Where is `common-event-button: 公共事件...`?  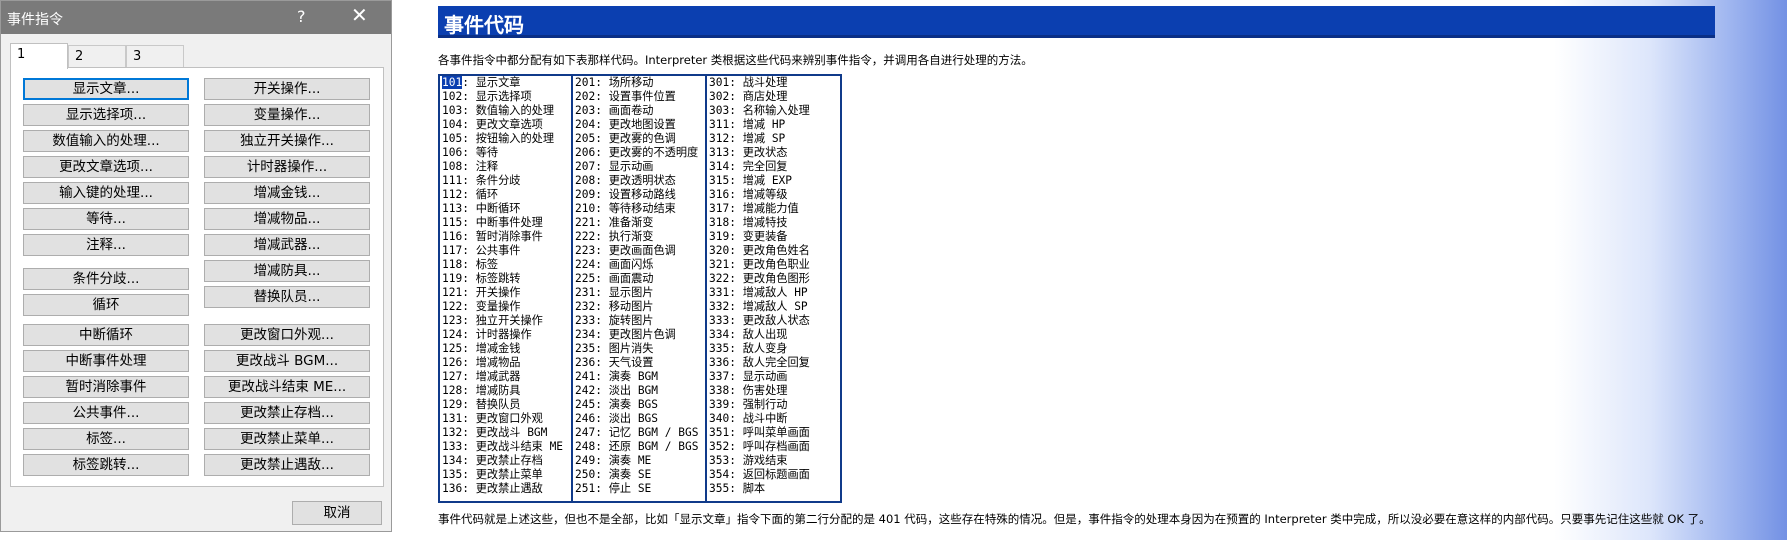 common-event-button: 公共事件... is located at coordinates (106, 413).